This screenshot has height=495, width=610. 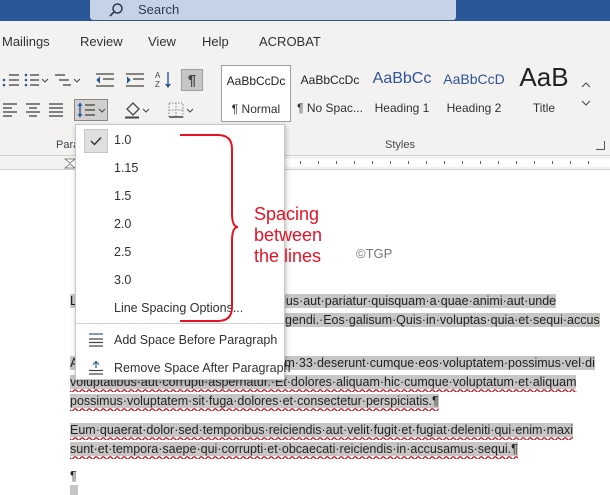 What do you see at coordinates (544, 108) in the screenshot?
I see `style-name: Title` at bounding box center [544, 108].